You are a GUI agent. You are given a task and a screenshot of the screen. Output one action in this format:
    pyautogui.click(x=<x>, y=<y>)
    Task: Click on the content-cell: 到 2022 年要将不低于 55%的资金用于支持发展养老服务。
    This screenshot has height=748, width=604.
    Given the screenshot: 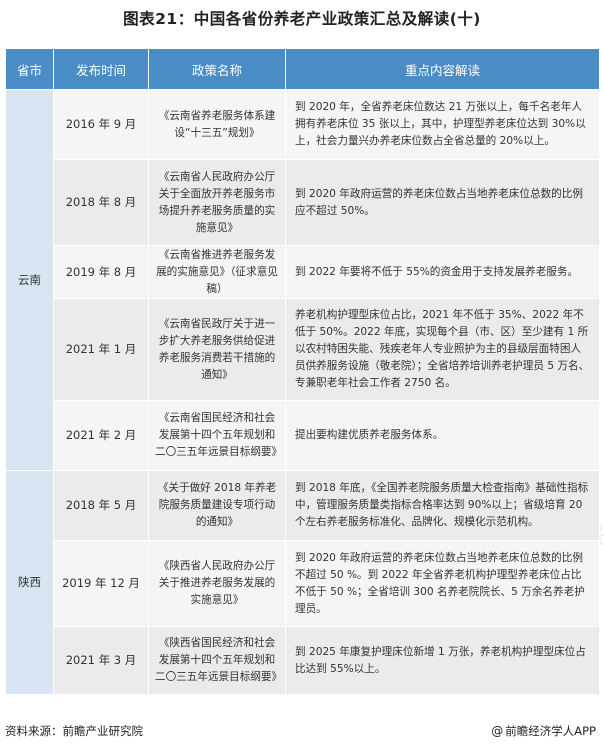 What is the action you would take?
    pyautogui.click(x=442, y=272)
    